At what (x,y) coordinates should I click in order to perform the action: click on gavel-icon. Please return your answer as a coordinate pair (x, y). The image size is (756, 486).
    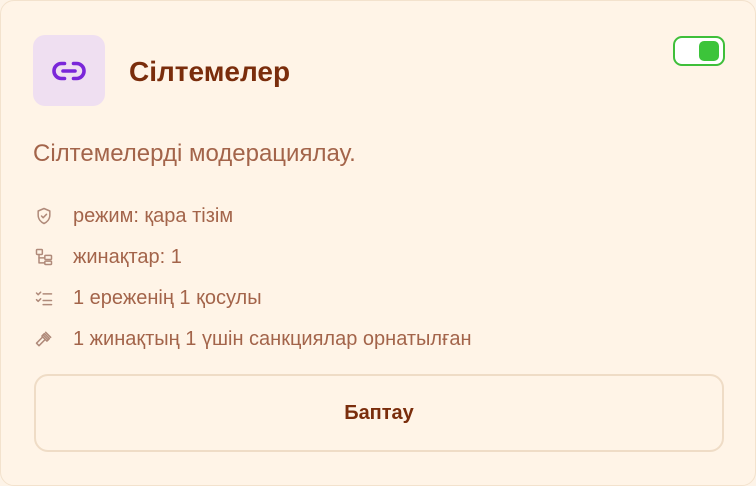
    Looking at the image, I should click on (44, 339).